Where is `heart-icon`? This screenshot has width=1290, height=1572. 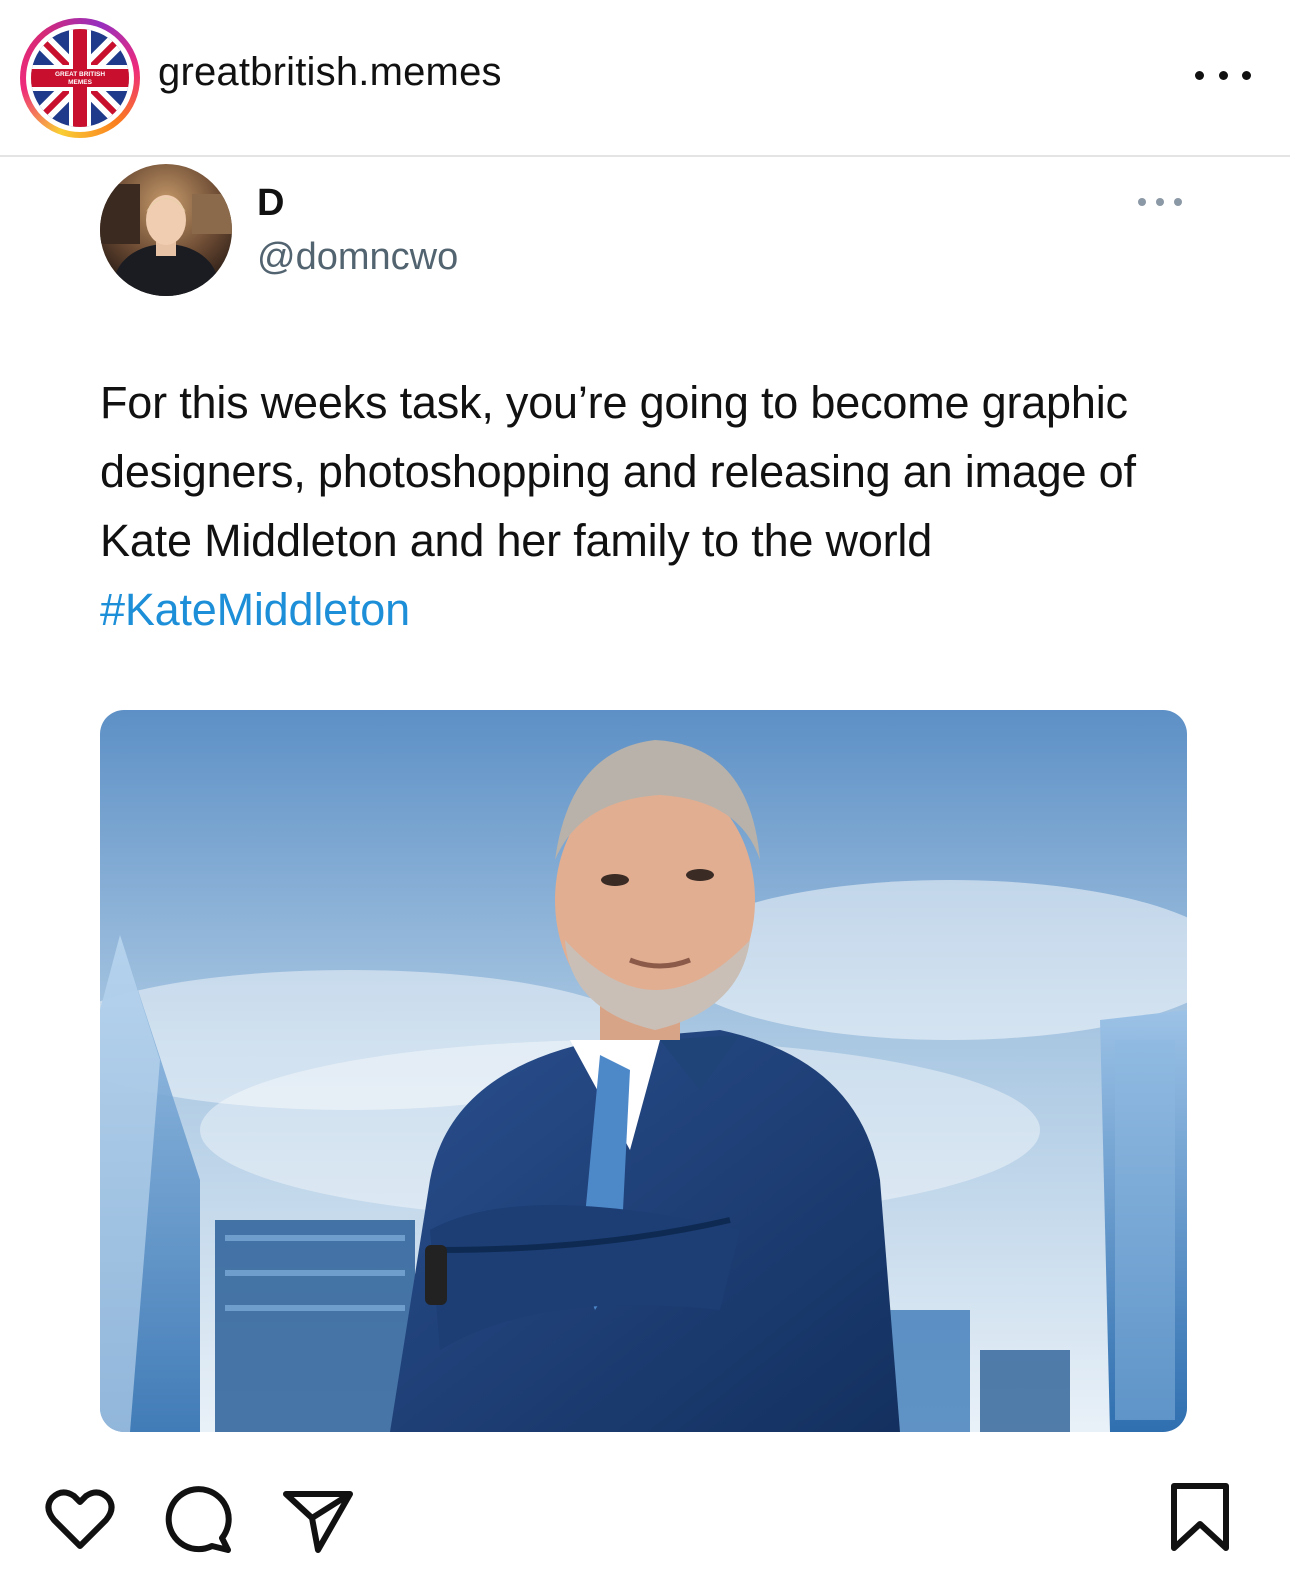 heart-icon is located at coordinates (80, 1520).